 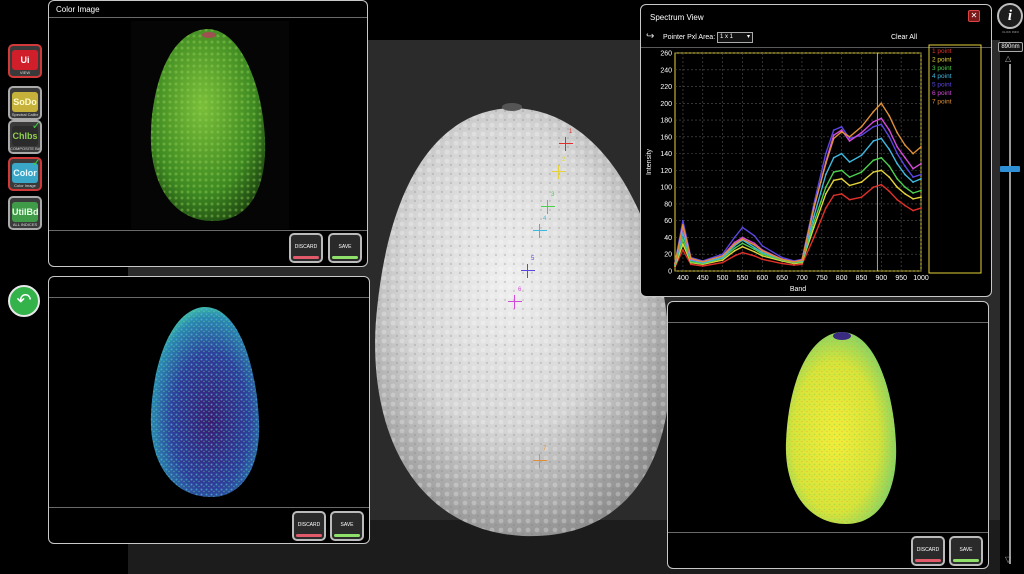 What do you see at coordinates (540, 227) in the screenshot?
I see `point-marker-4: 4` at bounding box center [540, 227].